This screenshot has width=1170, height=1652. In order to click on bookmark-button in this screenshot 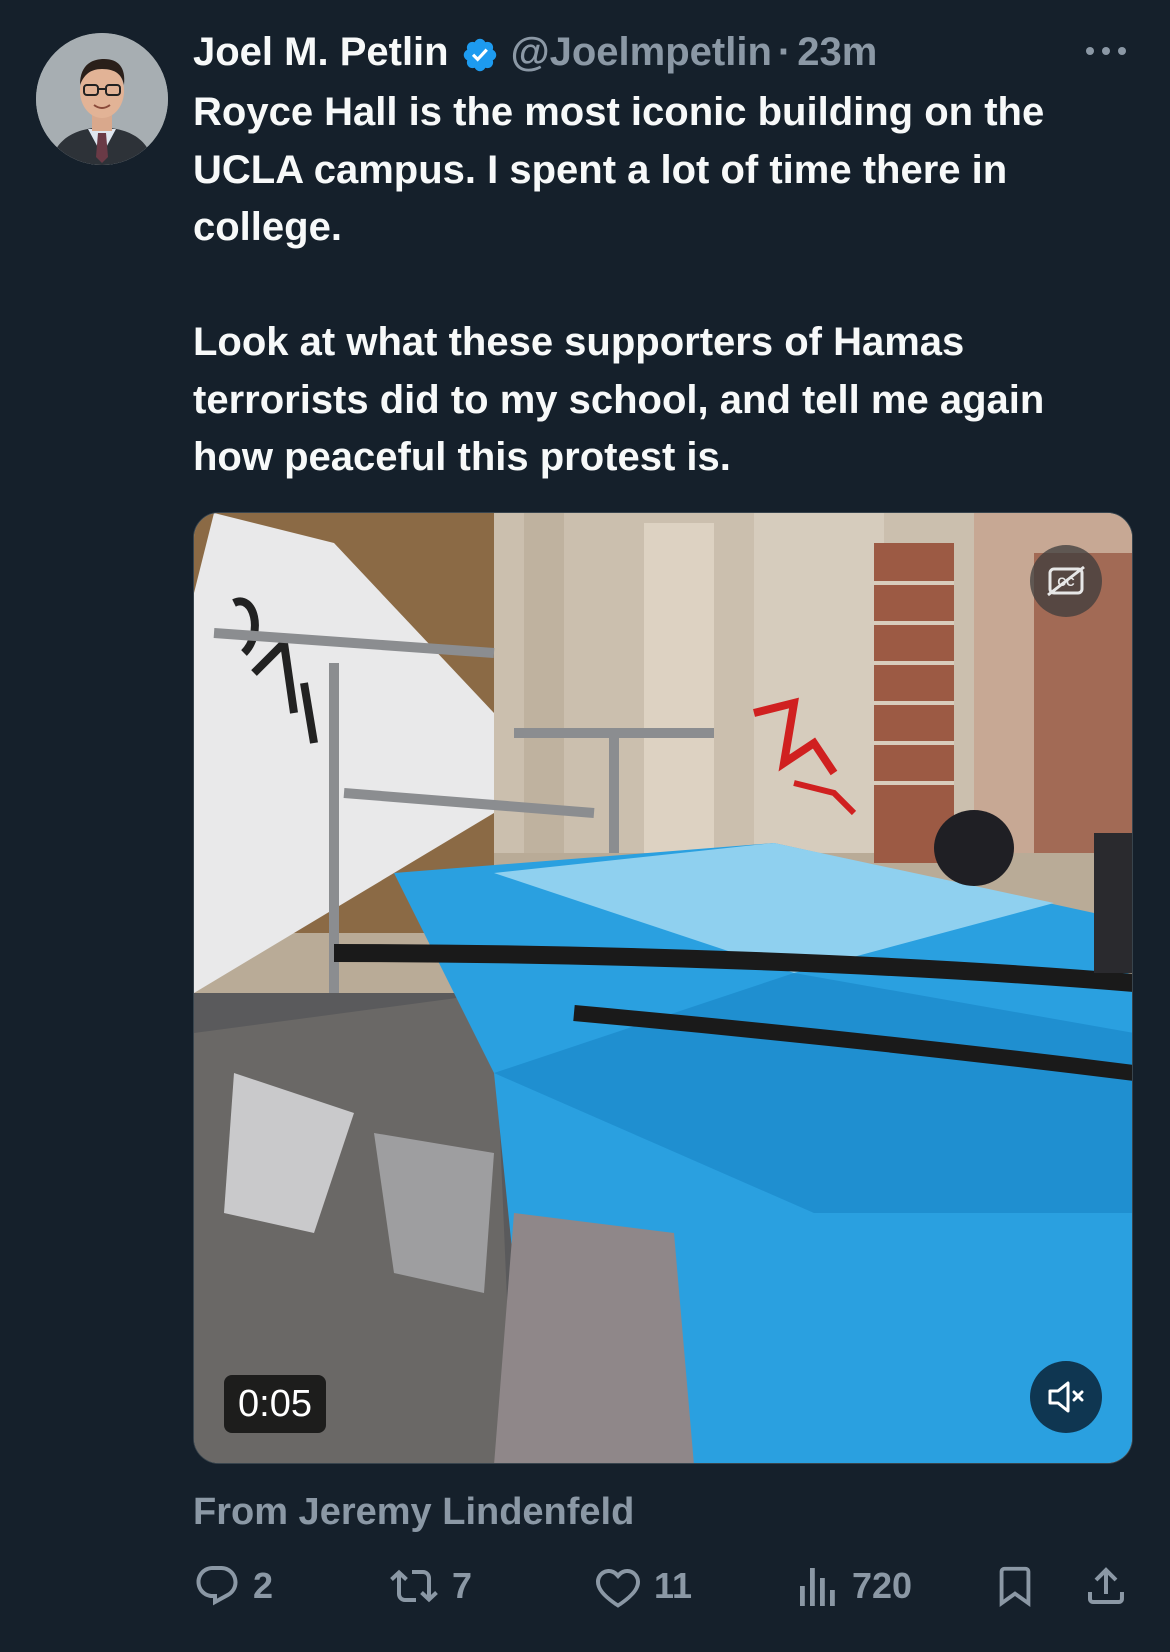, I will do `click(1015, 1586)`.